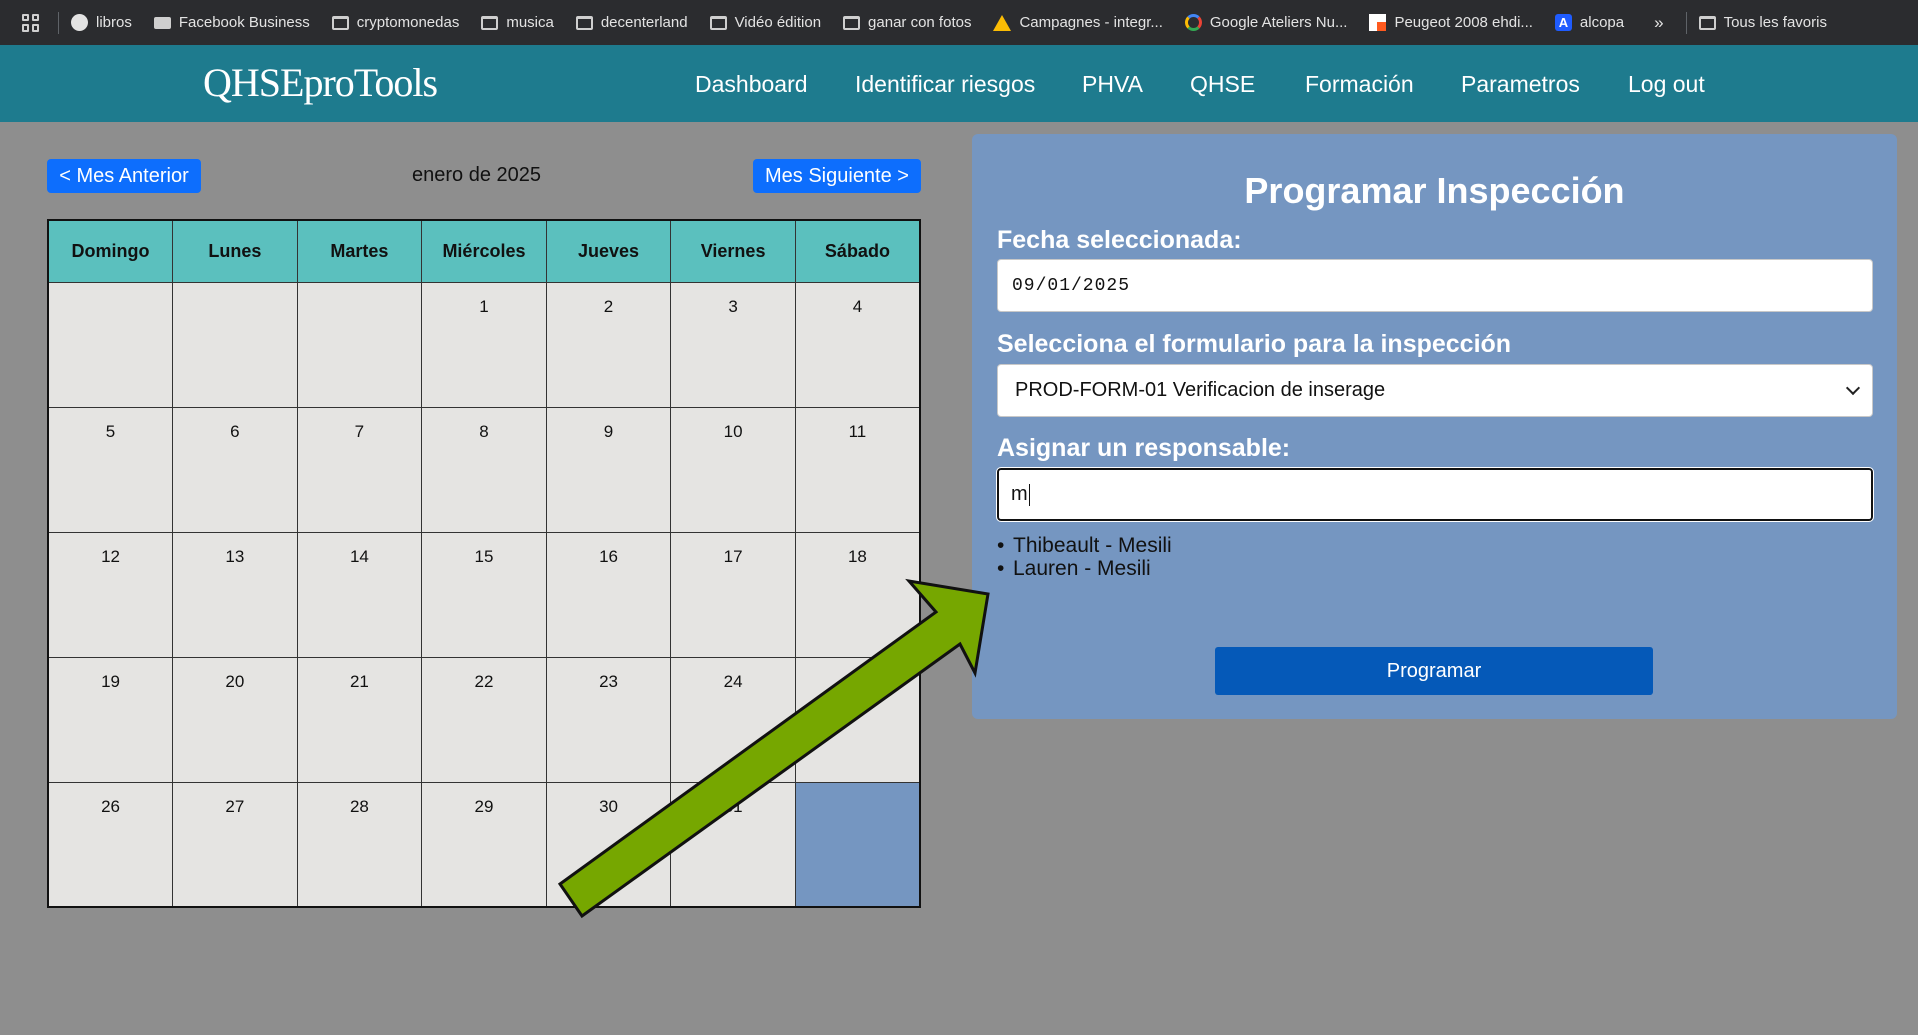  Describe the element at coordinates (608, 719) in the screenshot. I see `calendar-day-cell: 23` at that location.